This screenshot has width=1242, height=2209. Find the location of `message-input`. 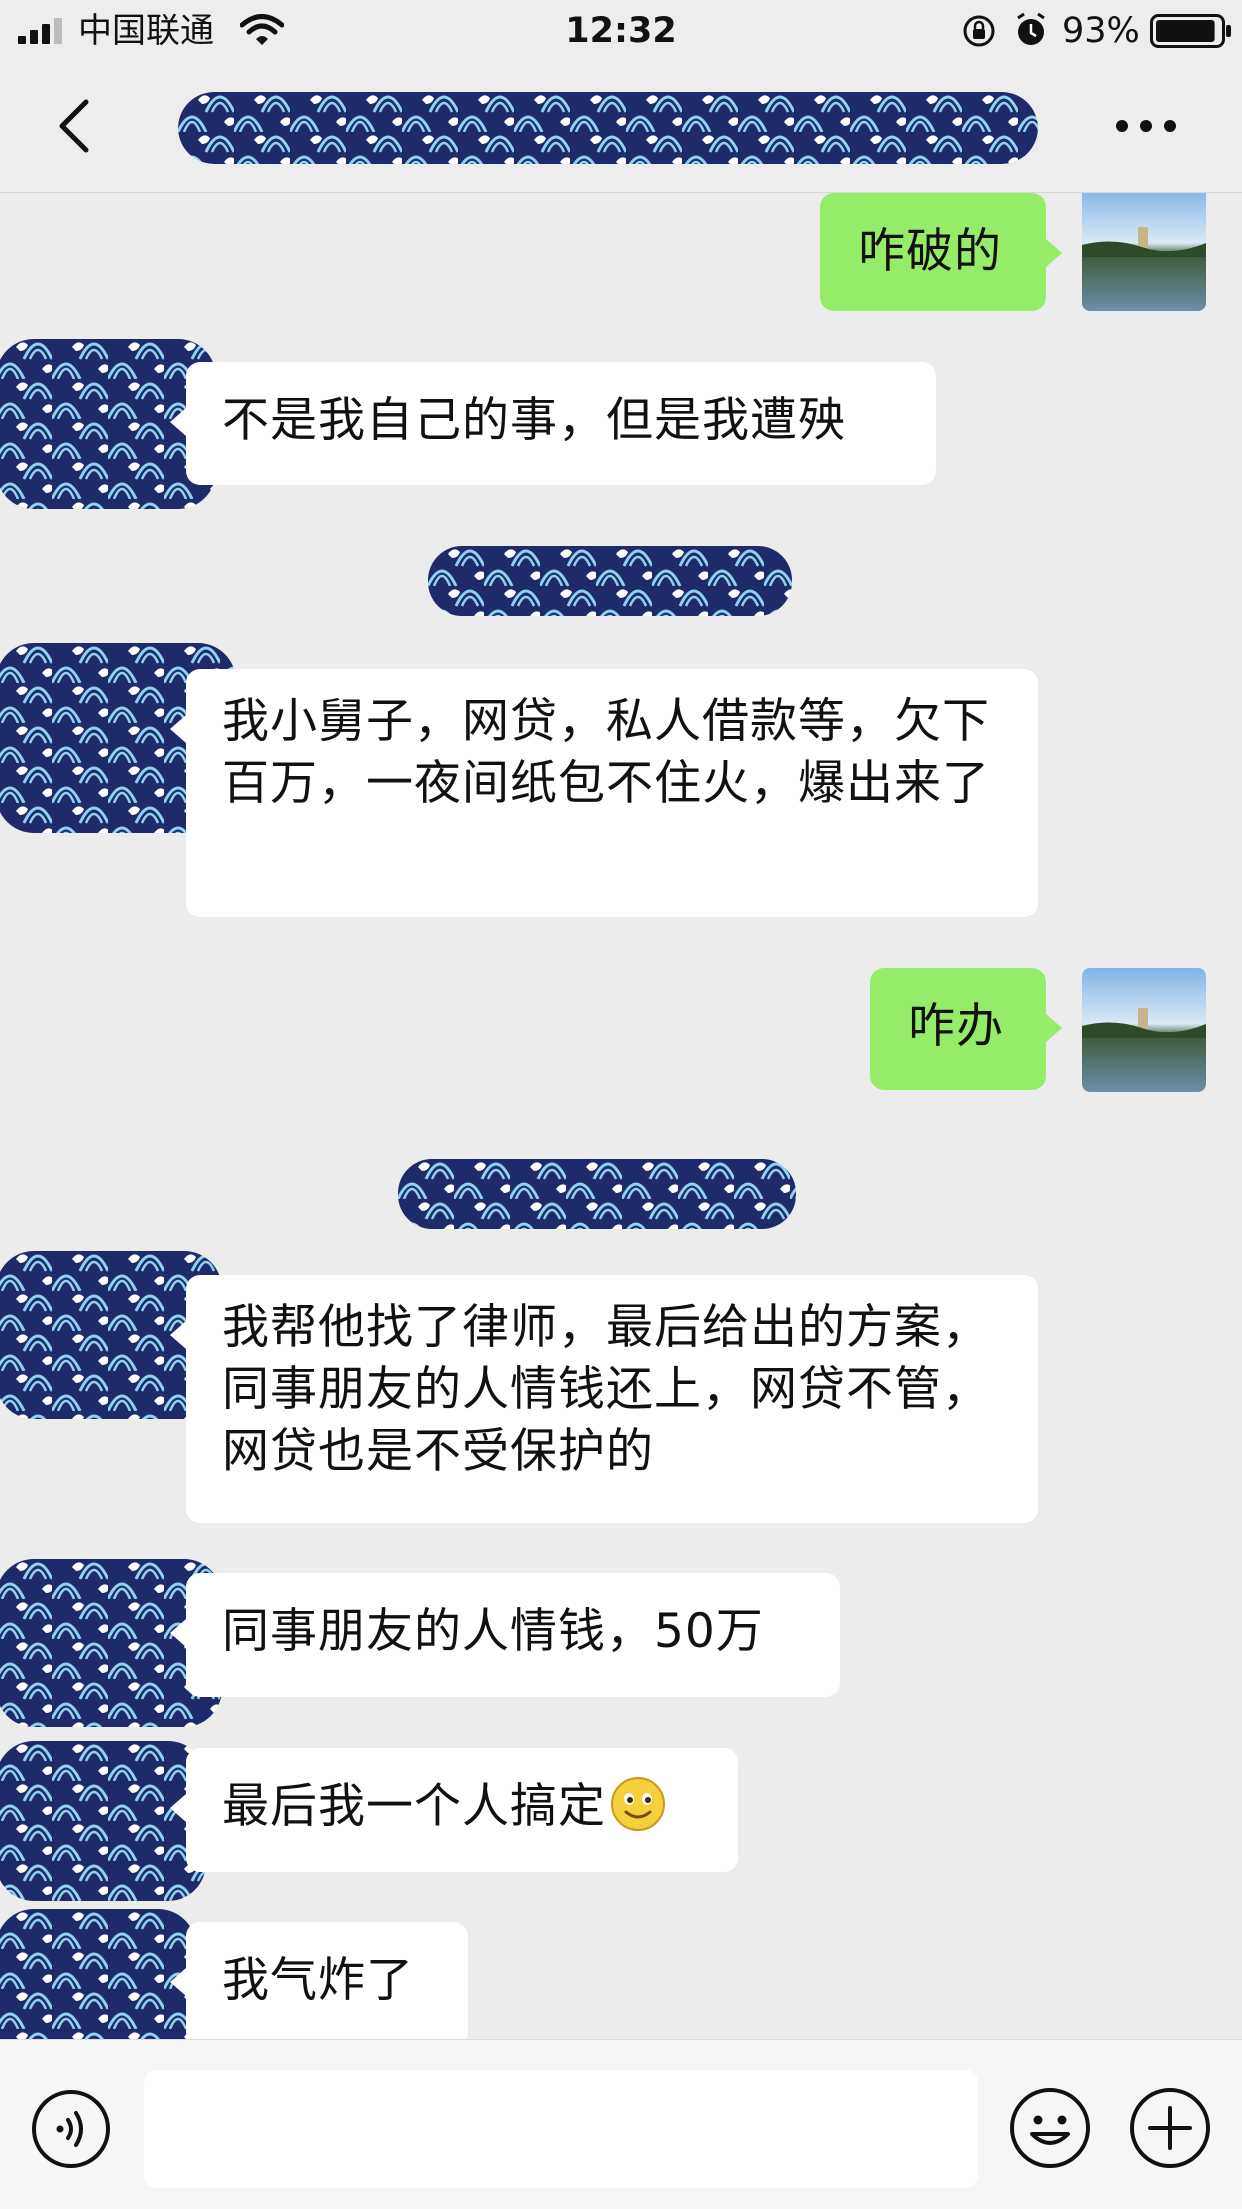

message-input is located at coordinates (561, 2129).